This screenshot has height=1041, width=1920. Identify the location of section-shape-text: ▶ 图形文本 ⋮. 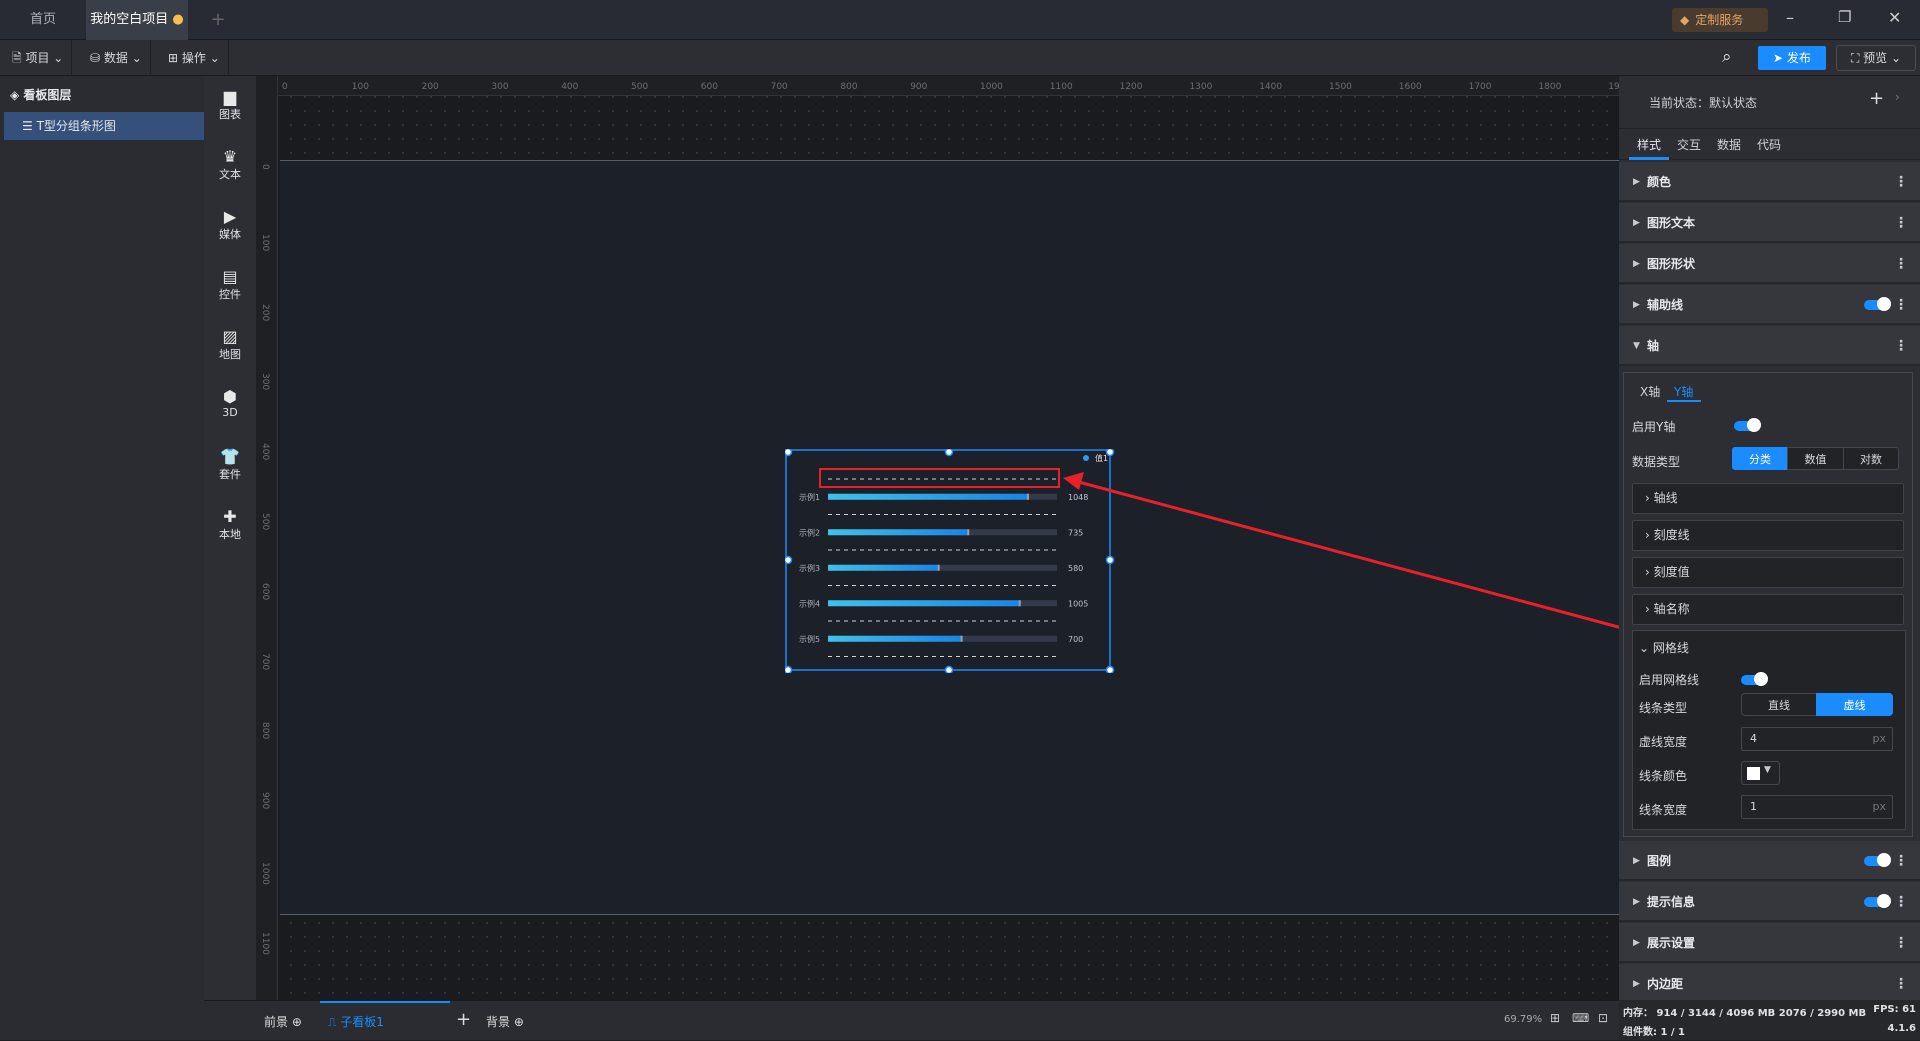
(1769, 223).